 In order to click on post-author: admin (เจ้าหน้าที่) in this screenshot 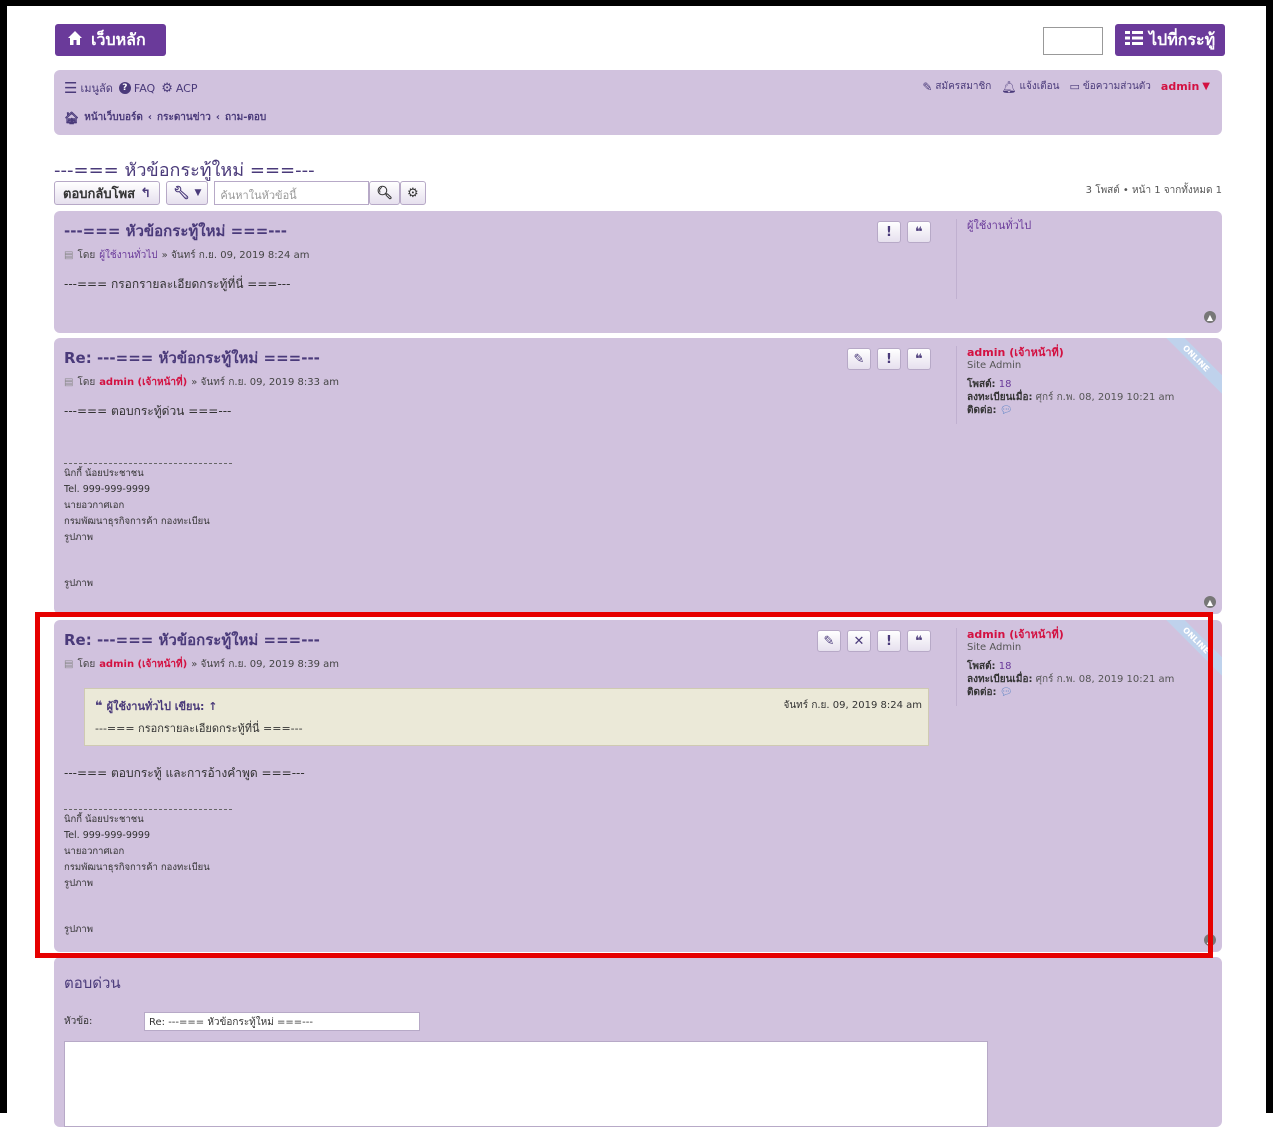, I will do `click(143, 382)`.